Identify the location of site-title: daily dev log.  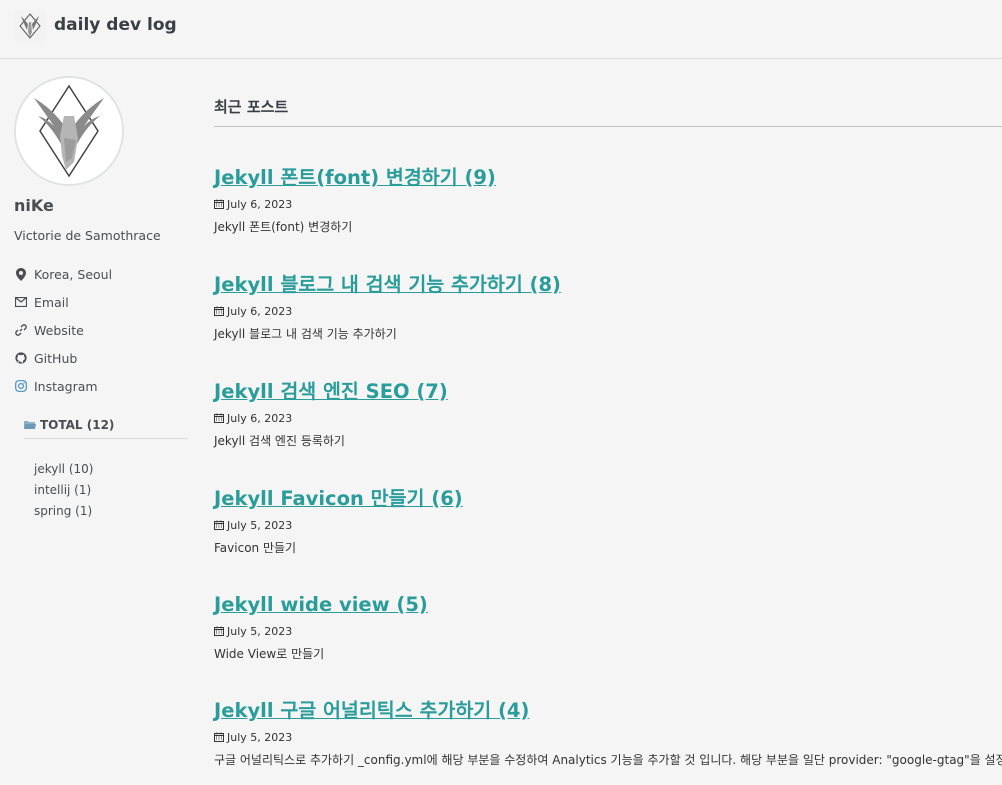
(115, 25).